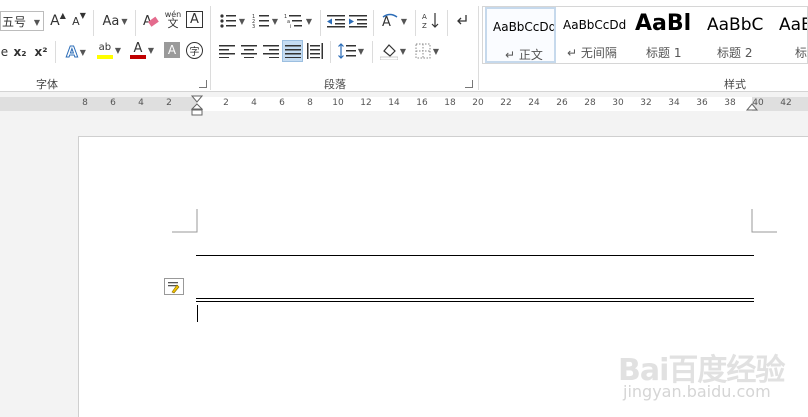  What do you see at coordinates (506, 103) in the screenshot?
I see `ruler-number: 22` at bounding box center [506, 103].